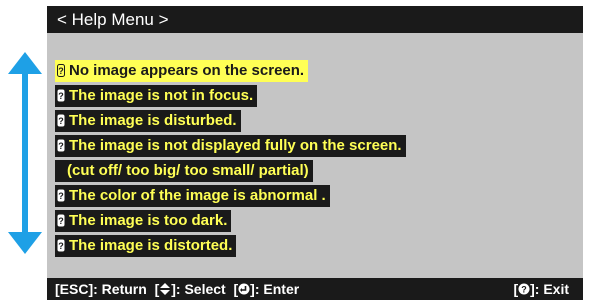  I want to click on menu-item-disturbed: ? The image is disturbed., so click(230, 122).